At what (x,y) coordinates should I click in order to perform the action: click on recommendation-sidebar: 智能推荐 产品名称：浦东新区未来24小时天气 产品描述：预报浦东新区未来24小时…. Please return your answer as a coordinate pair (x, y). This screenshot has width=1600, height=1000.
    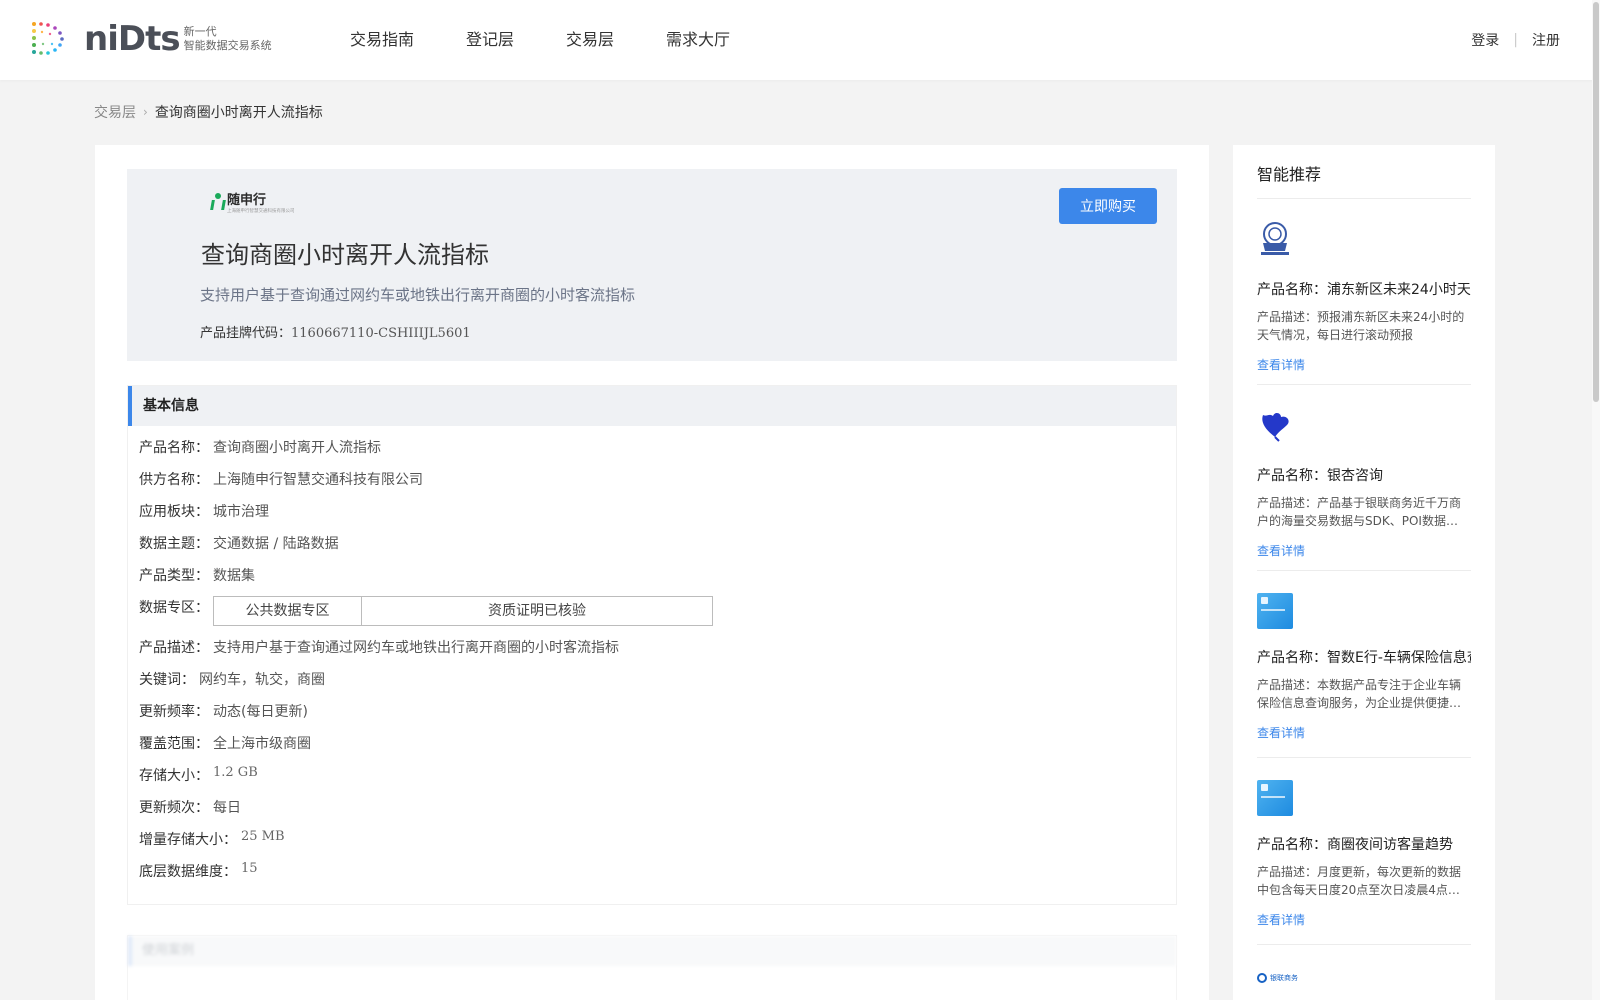
    Looking at the image, I should click on (1364, 572).